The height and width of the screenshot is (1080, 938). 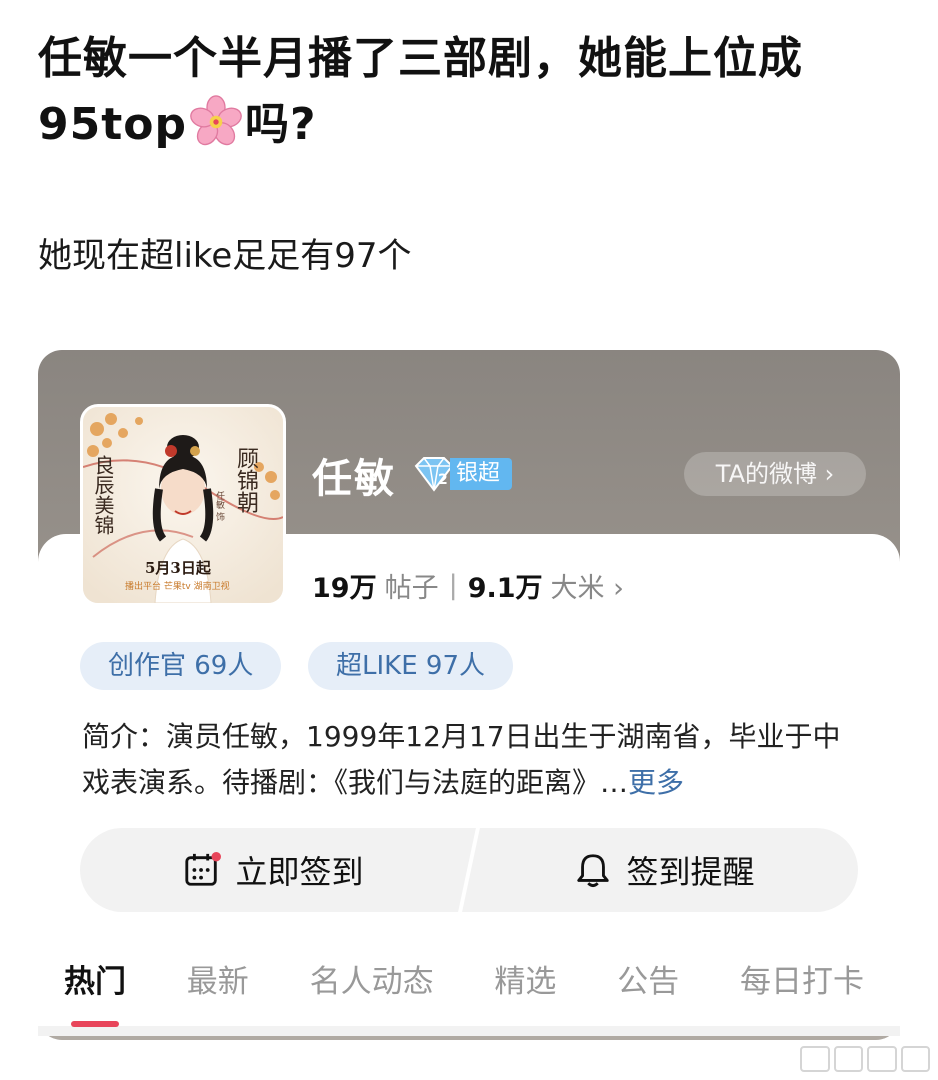 What do you see at coordinates (183, 505) in the screenshot?
I see `topic-avatar: 良辰美锦 顾锦朝 任敏 饰 5月3日起 播出平台 芒果tv 湖南卫视` at bounding box center [183, 505].